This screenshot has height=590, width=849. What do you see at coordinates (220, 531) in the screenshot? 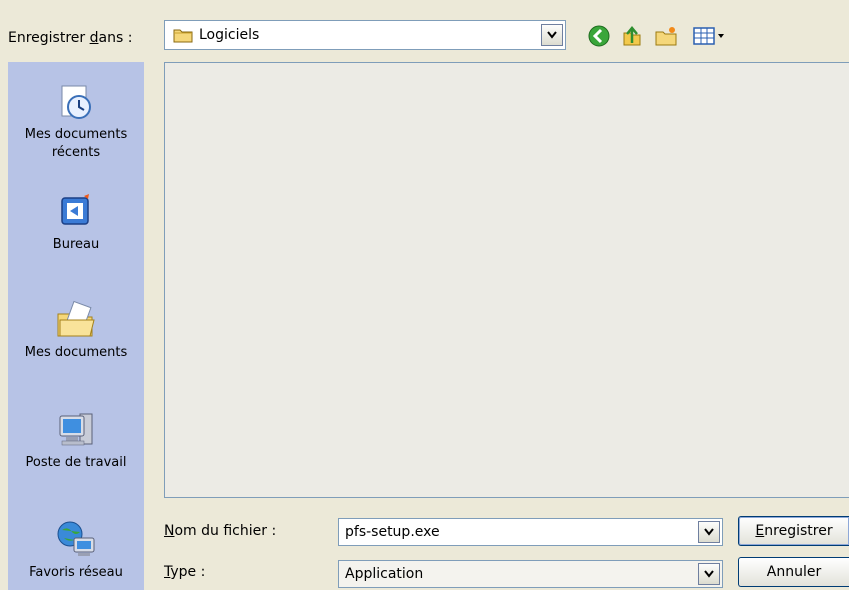
I see `filename-label: Nom du fichier :` at bounding box center [220, 531].